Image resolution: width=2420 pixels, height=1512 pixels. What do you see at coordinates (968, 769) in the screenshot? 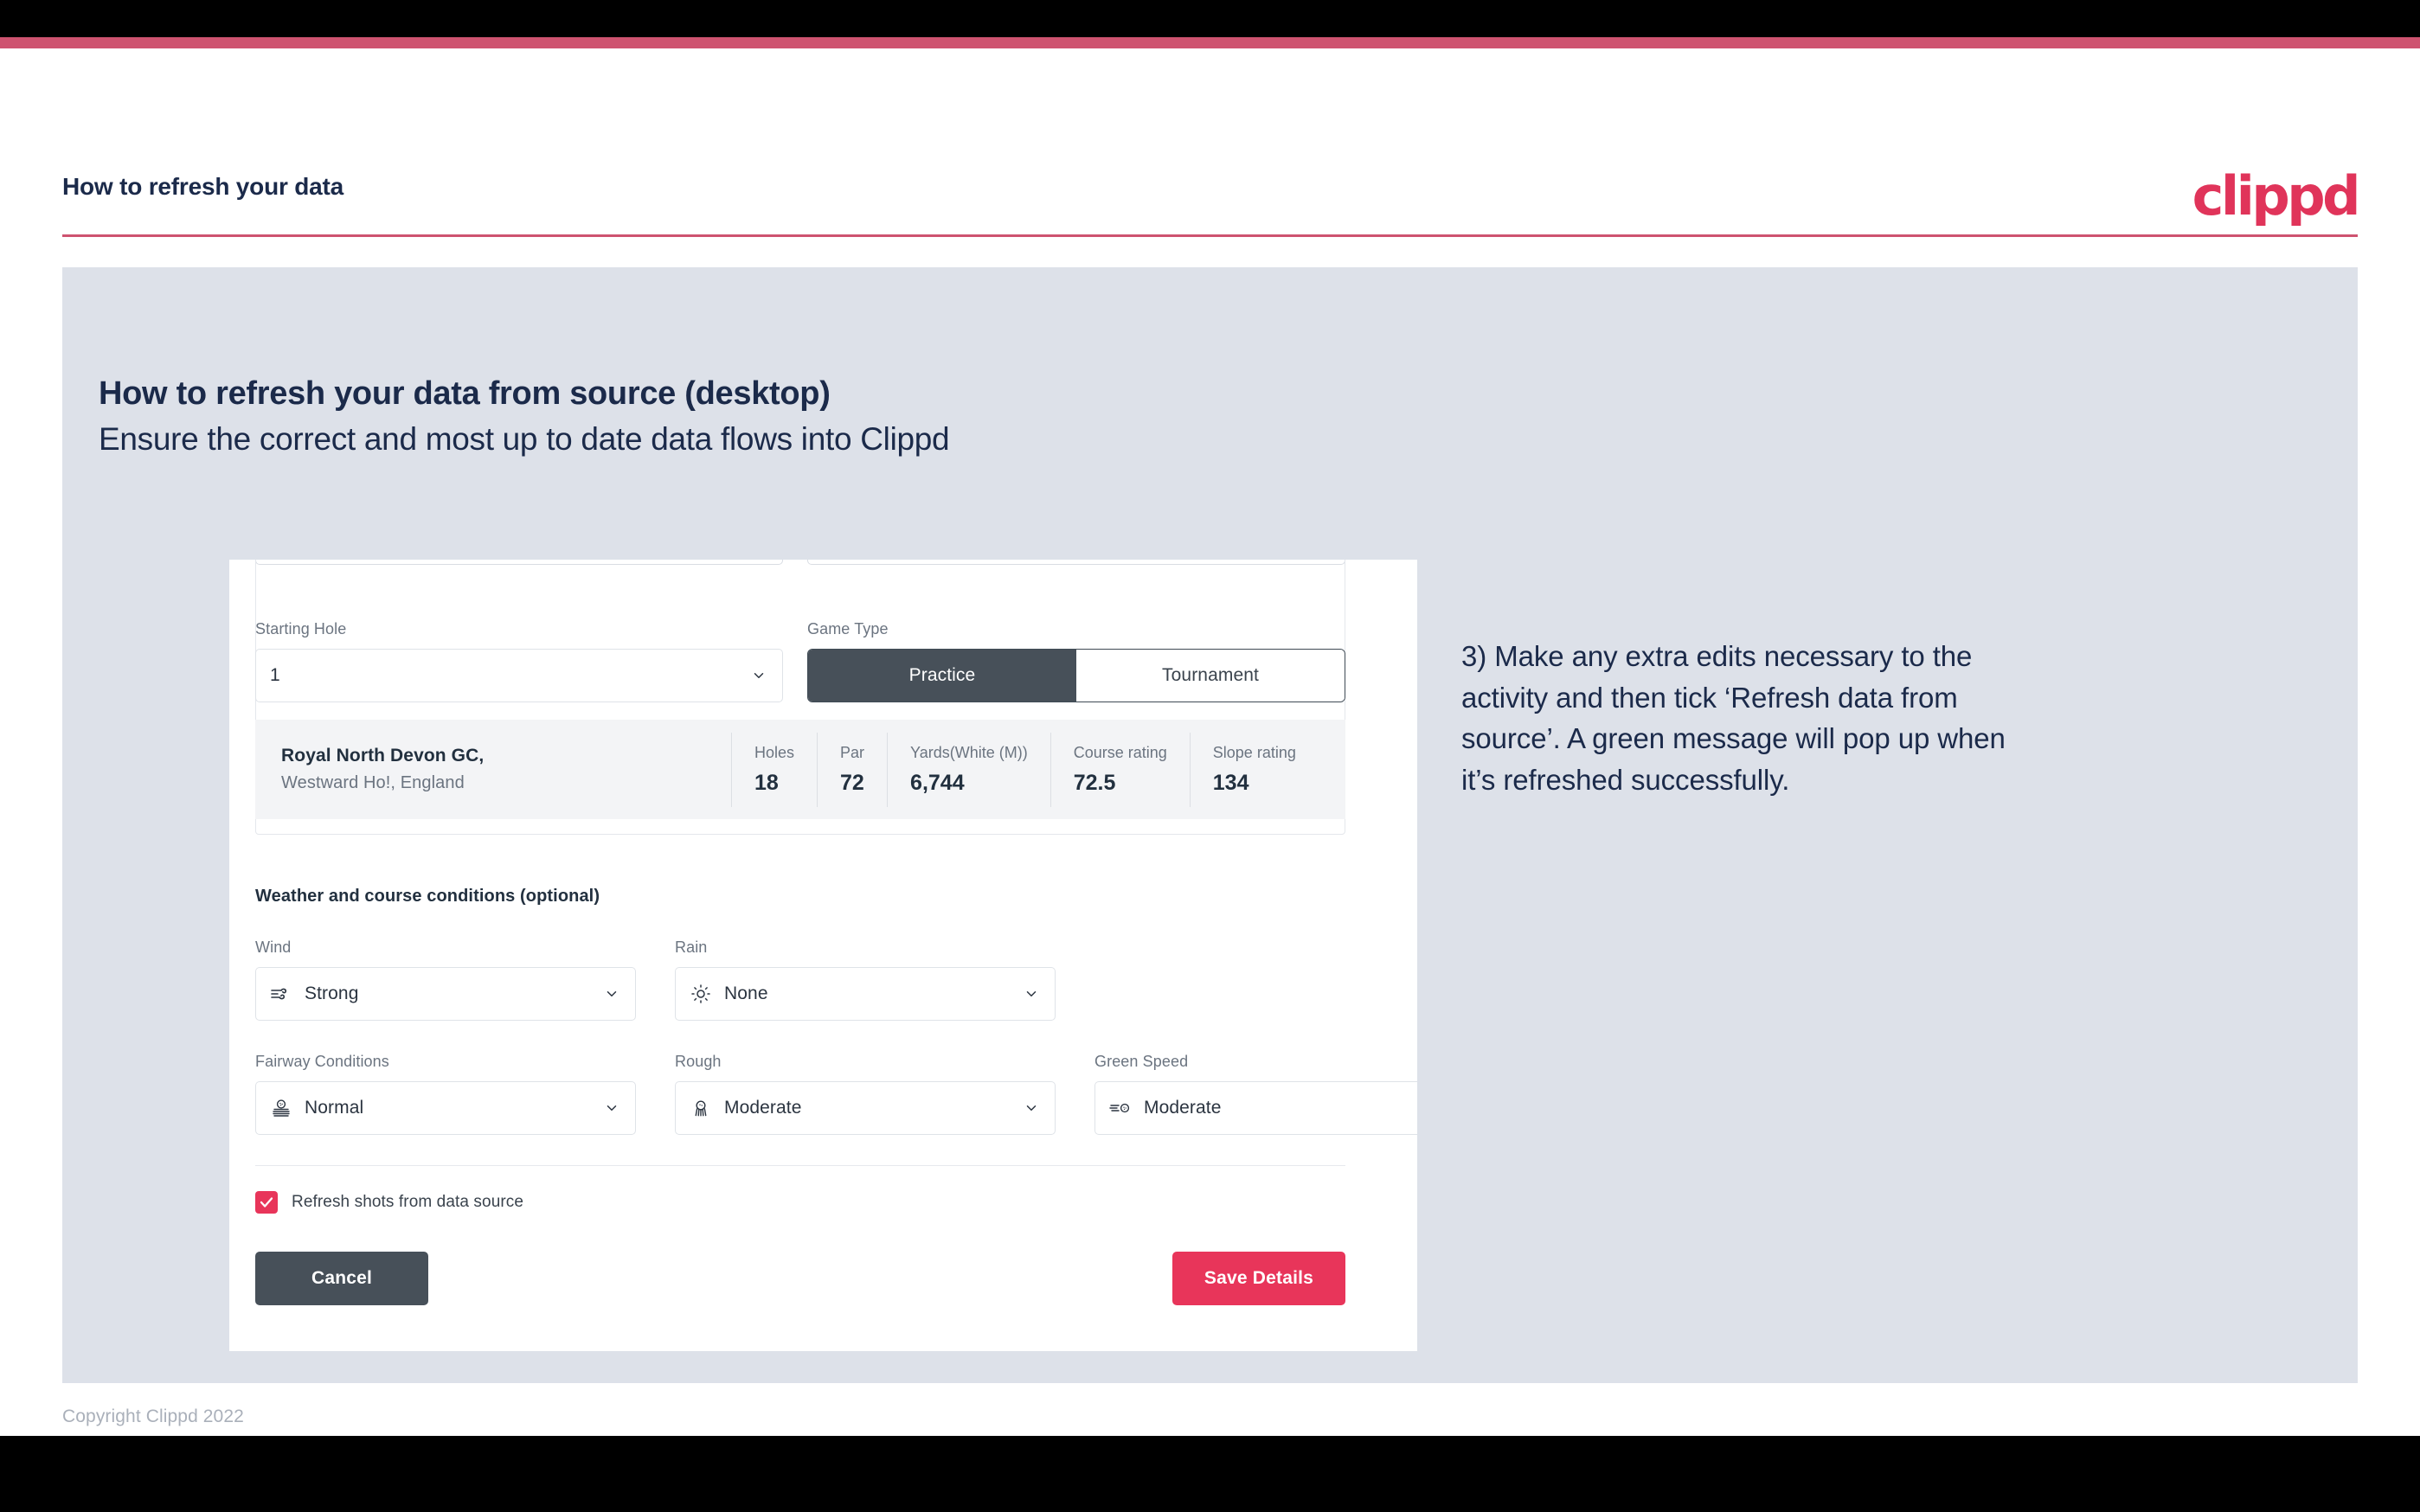
I see `course-stat-yards: Yards(White (M)) 6,744` at bounding box center [968, 769].